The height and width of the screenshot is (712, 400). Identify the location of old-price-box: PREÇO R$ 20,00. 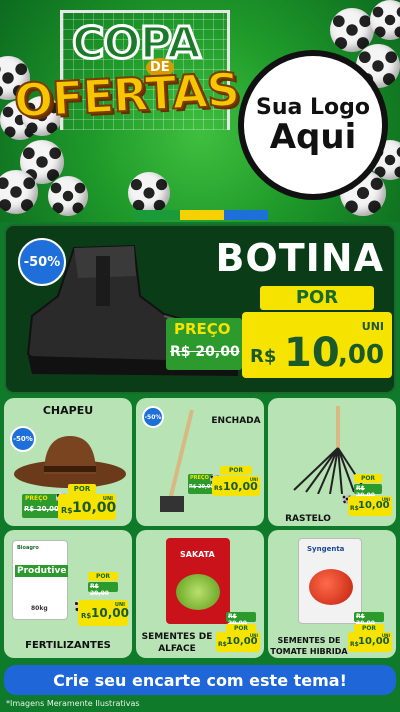
(41, 506).